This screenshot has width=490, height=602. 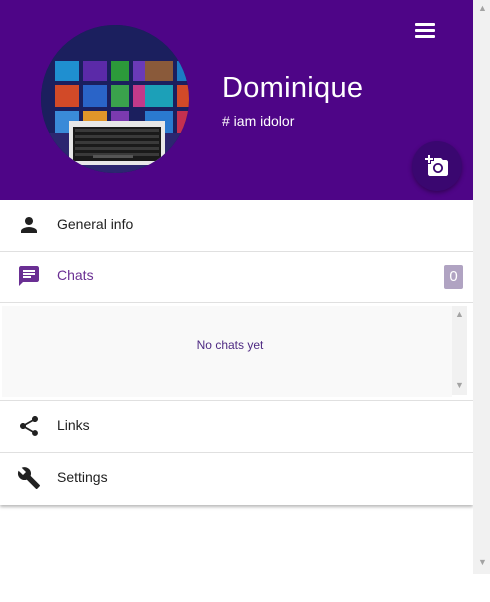 I want to click on chats-list-body: No chats yet, so click(x=227, y=351).